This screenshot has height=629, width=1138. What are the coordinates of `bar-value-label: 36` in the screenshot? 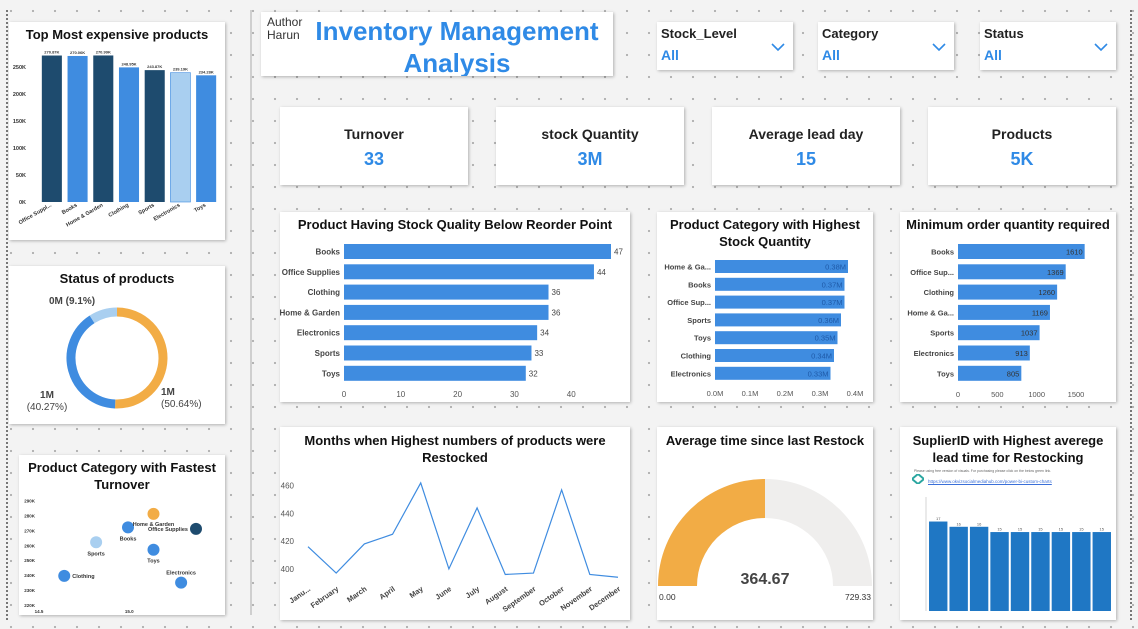 It's located at (556, 292).